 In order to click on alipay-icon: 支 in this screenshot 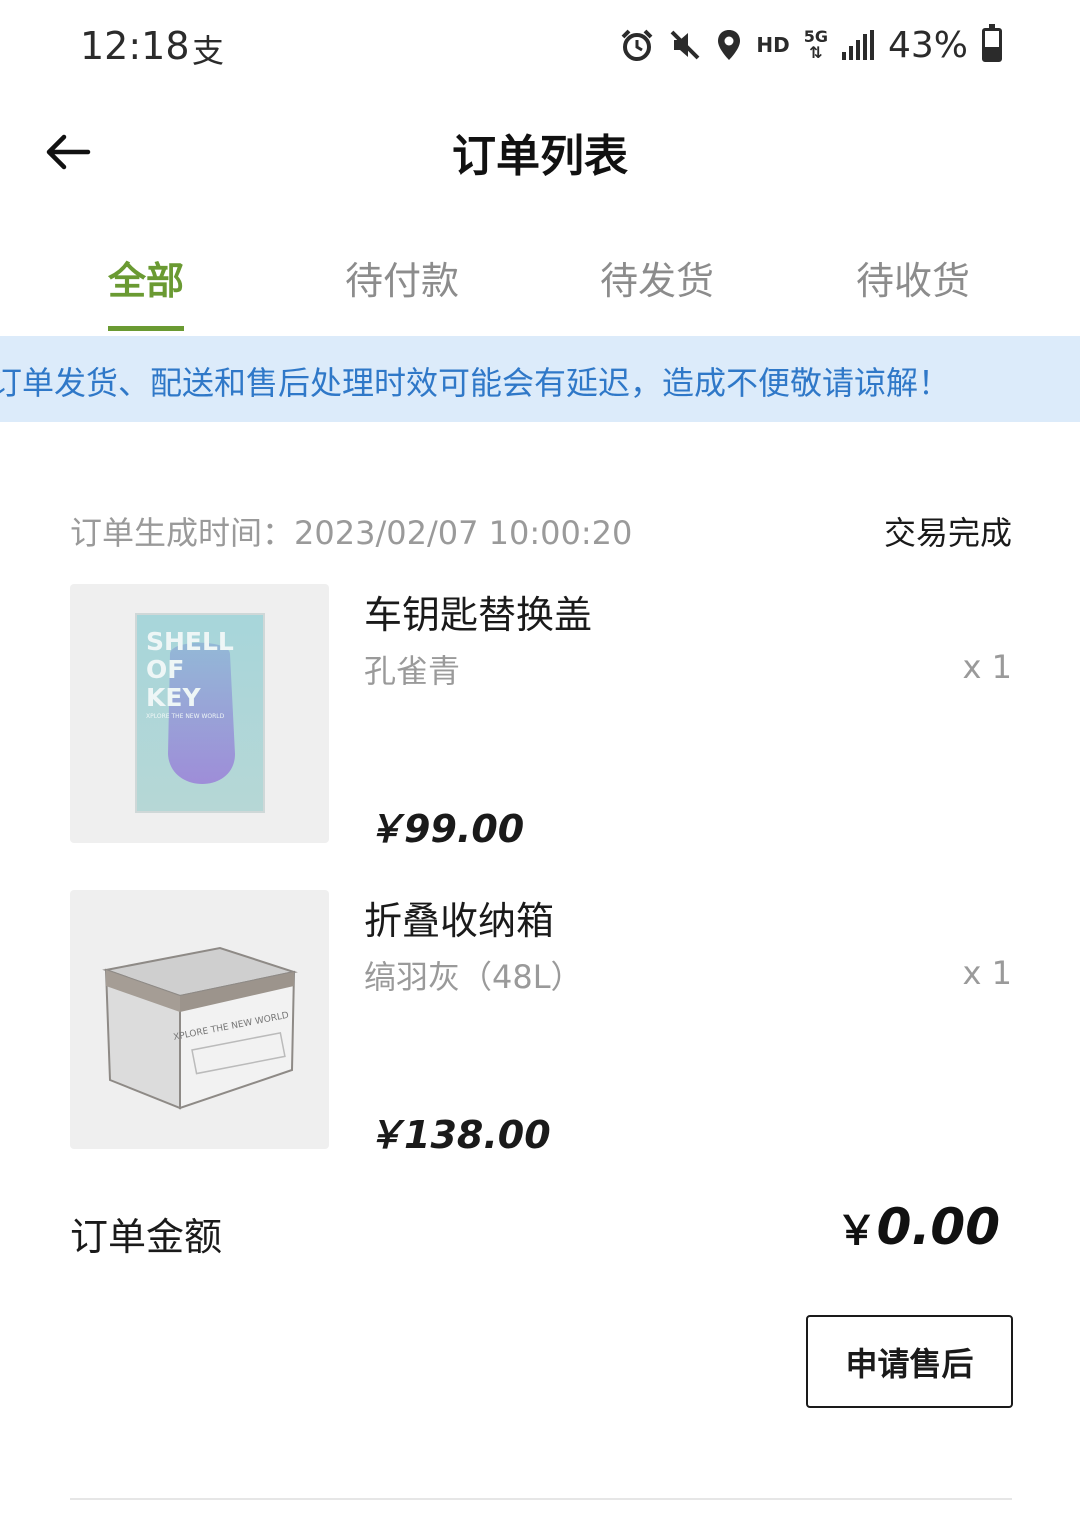, I will do `click(208, 51)`.